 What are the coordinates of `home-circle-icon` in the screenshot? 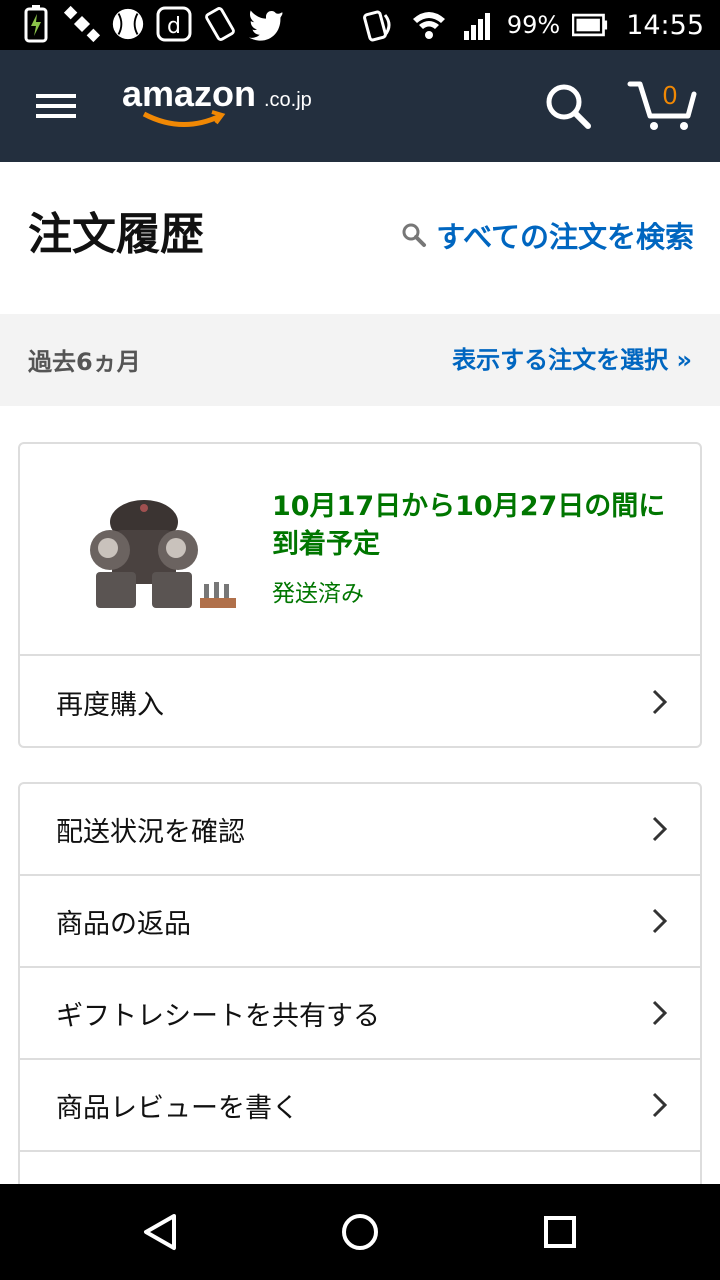 It's located at (360, 1232).